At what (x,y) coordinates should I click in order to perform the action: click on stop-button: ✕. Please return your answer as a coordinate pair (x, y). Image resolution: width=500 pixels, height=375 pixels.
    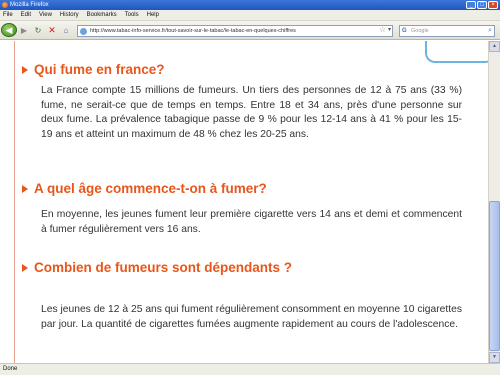
    Looking at the image, I should click on (52, 30).